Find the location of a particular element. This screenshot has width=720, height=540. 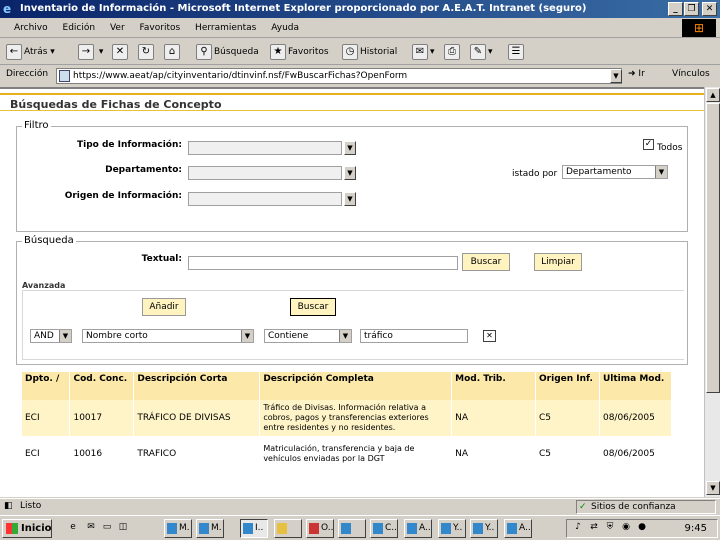

scroll-down-arrow-icon: ▼ is located at coordinates (713, 488).